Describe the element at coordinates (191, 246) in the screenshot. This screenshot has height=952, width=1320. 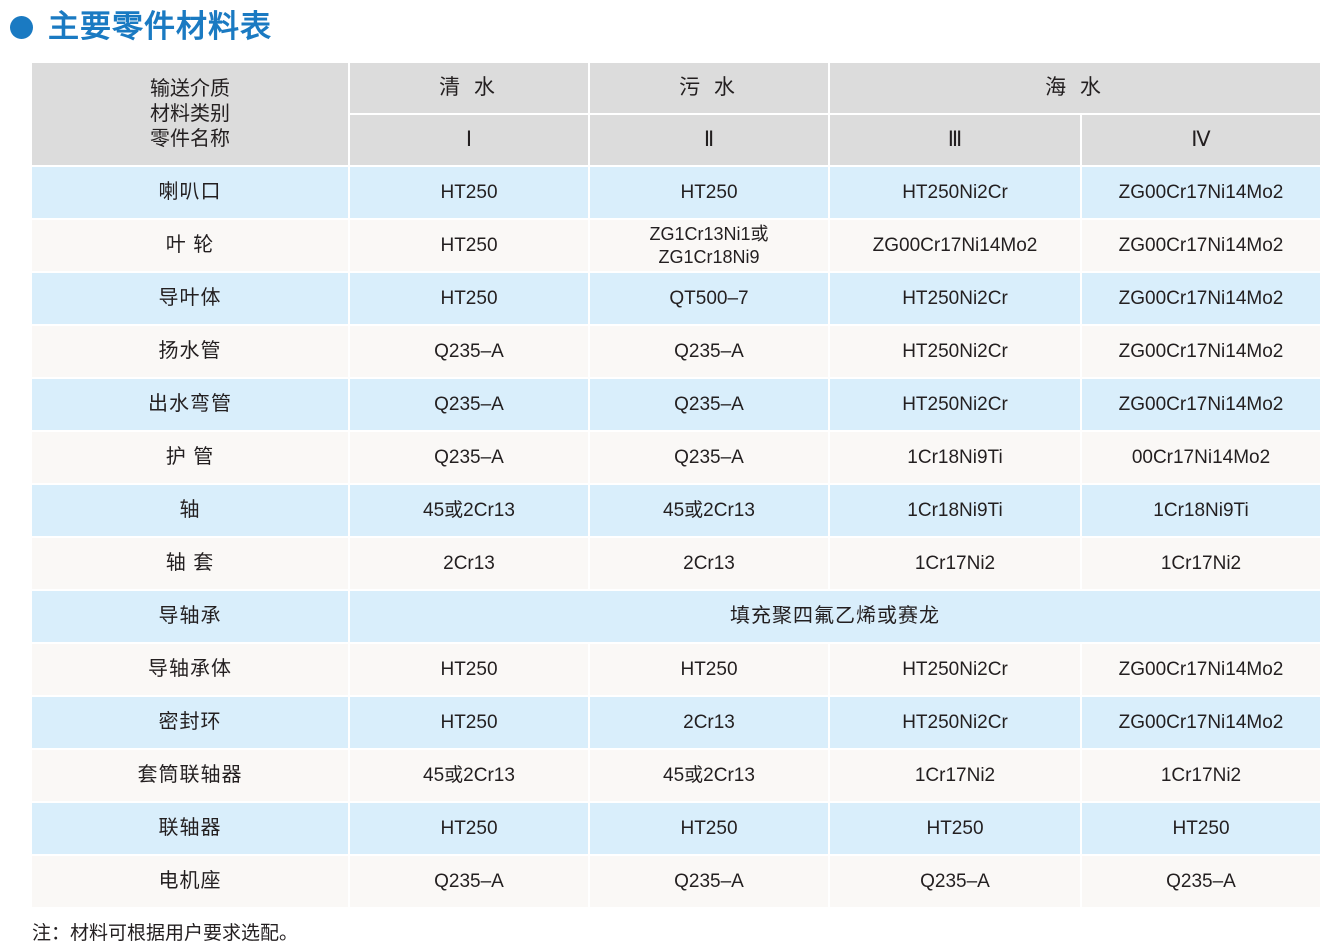
I see `part-name-cell: 叶 轮` at that location.